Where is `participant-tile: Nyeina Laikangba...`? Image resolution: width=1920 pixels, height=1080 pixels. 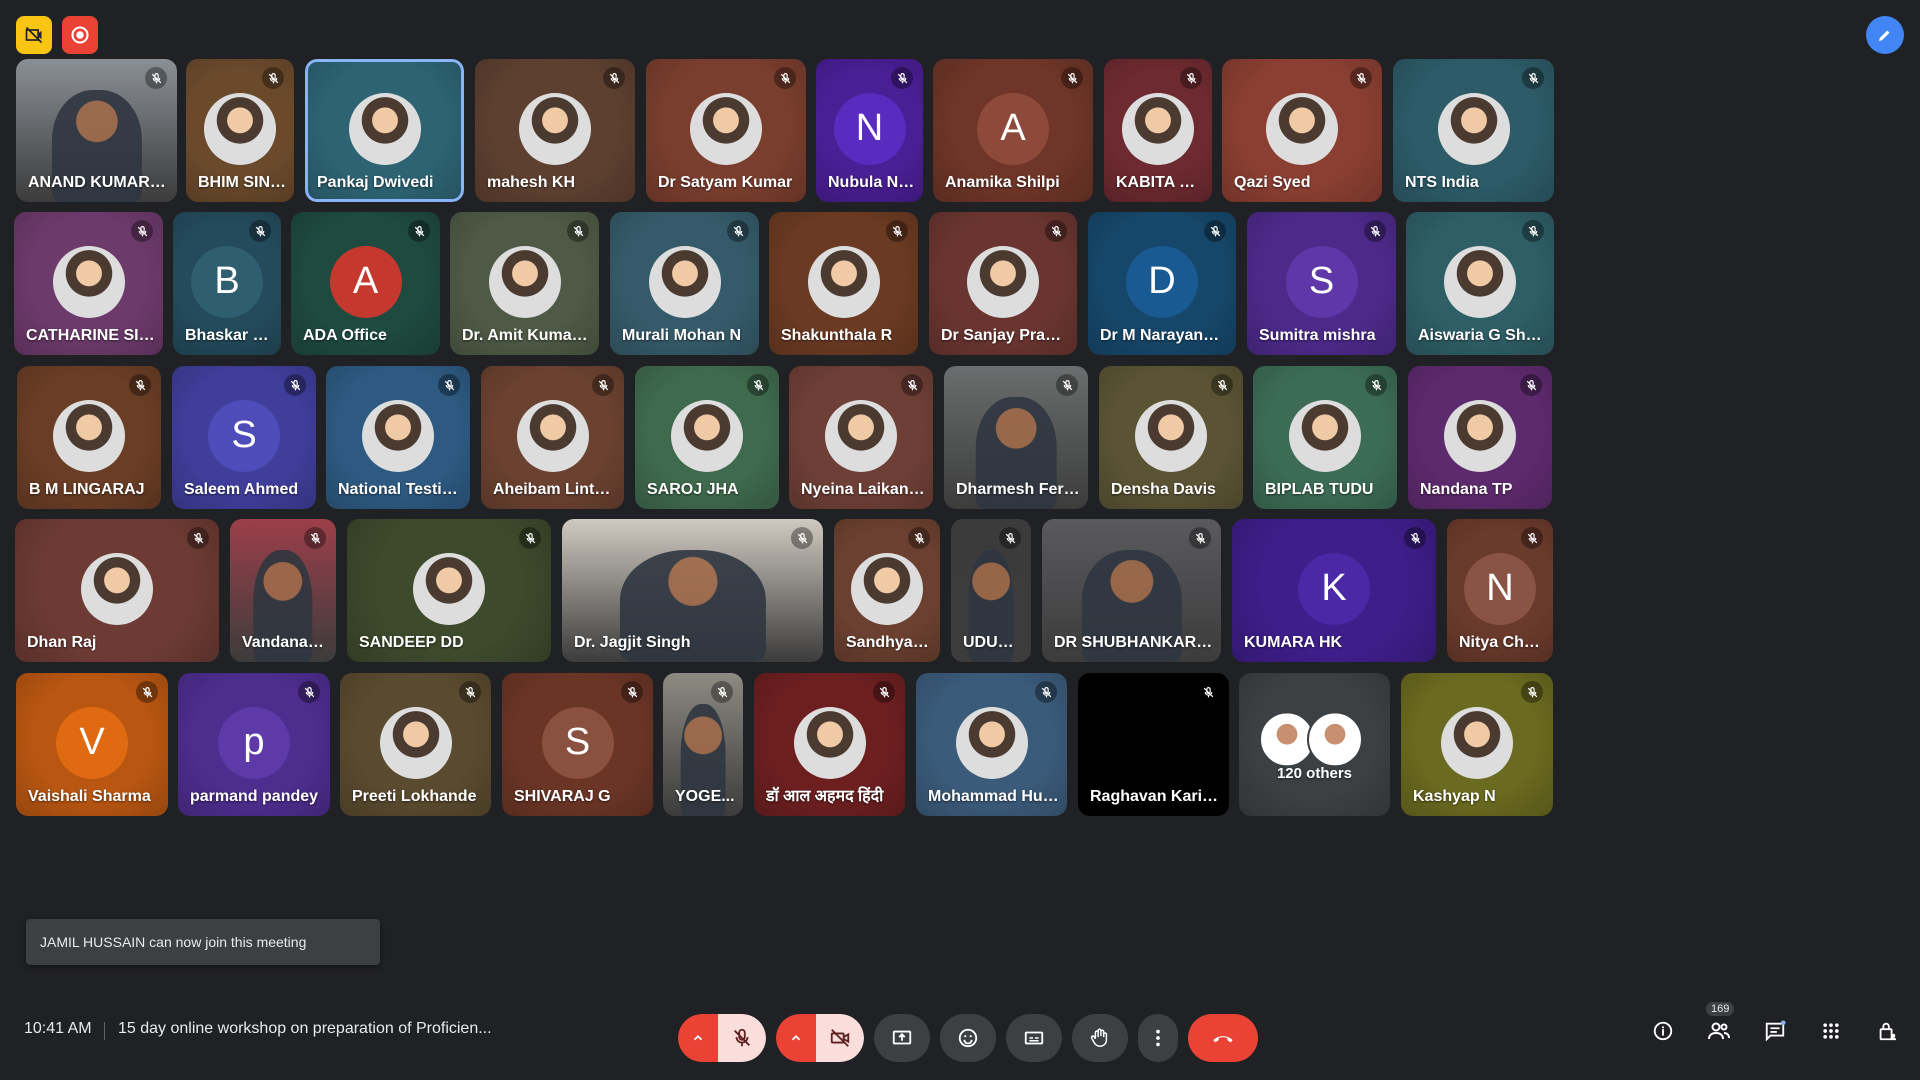
participant-tile: Nyeina Laikangba... is located at coordinates (861, 437).